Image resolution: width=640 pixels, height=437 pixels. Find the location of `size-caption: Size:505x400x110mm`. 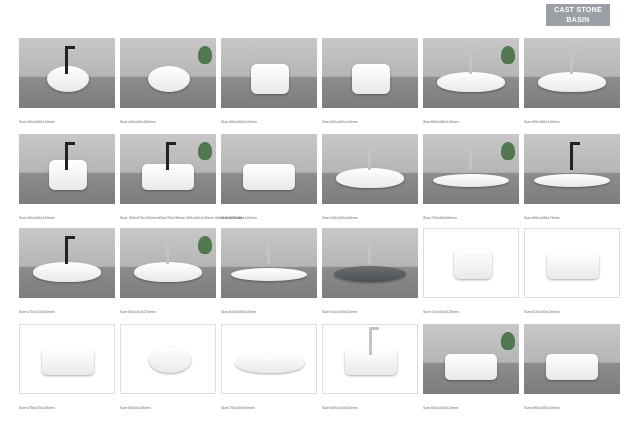

size-caption: Size:505x400x110mm is located at coordinates (441, 408).